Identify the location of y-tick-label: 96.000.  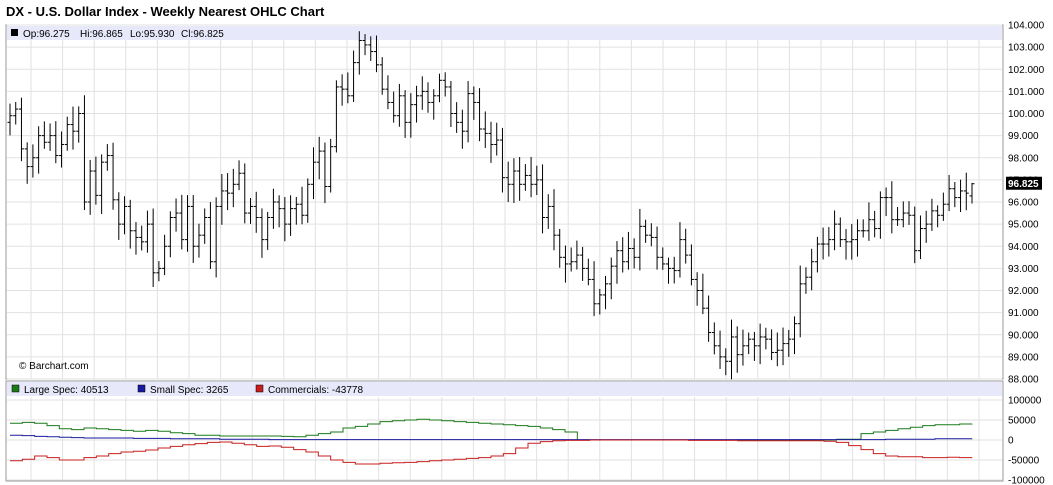
(1023, 203).